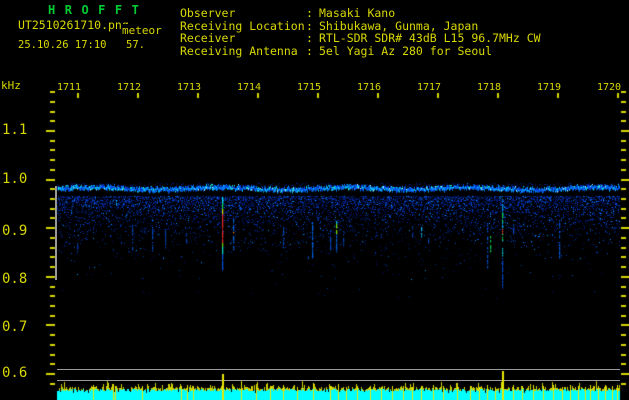 Image resolution: width=629 pixels, height=400 pixels. What do you see at coordinates (429, 87) in the screenshot?
I see `x-time-label: 1717` at bounding box center [429, 87].